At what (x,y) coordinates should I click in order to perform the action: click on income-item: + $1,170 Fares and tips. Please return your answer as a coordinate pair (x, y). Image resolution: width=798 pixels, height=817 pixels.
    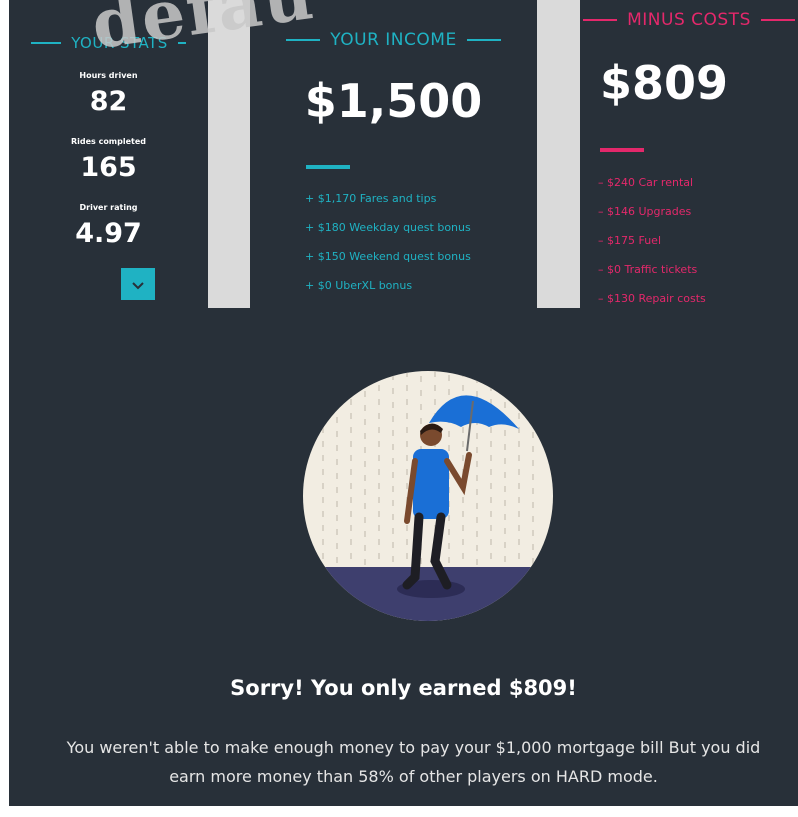
    Looking at the image, I should click on (371, 198).